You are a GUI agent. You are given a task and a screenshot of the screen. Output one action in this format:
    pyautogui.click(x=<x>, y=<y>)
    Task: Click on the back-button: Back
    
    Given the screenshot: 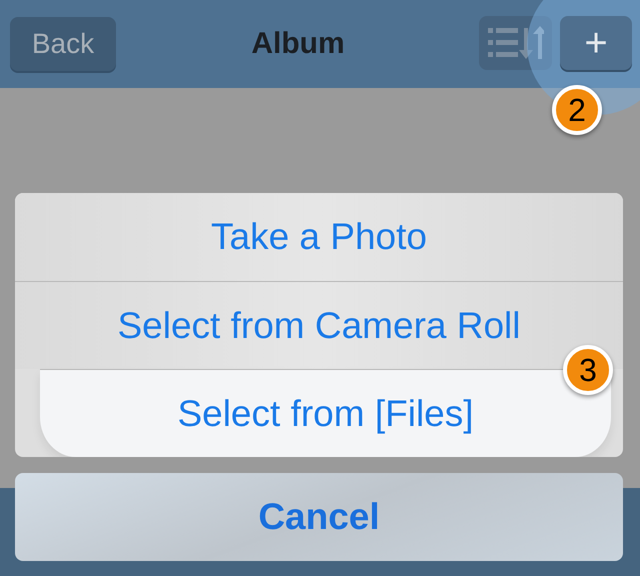 What is the action you would take?
    pyautogui.click(x=63, y=44)
    